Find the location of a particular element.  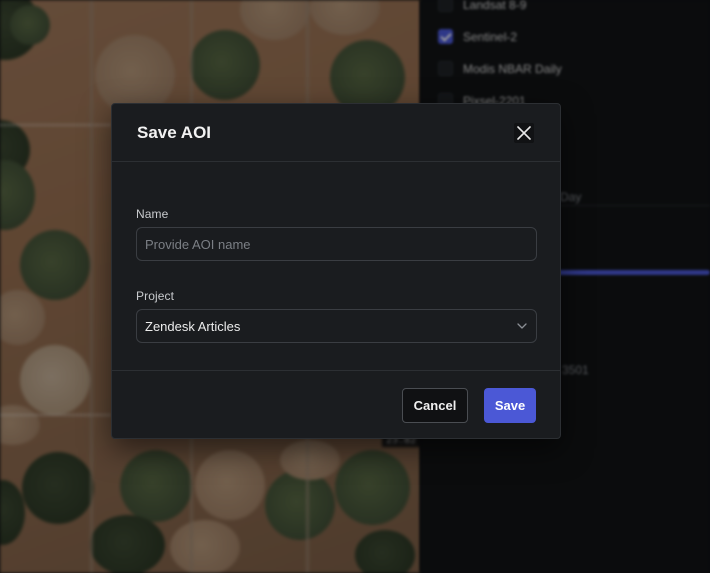

cancel-button: Cancel is located at coordinates (435, 405).